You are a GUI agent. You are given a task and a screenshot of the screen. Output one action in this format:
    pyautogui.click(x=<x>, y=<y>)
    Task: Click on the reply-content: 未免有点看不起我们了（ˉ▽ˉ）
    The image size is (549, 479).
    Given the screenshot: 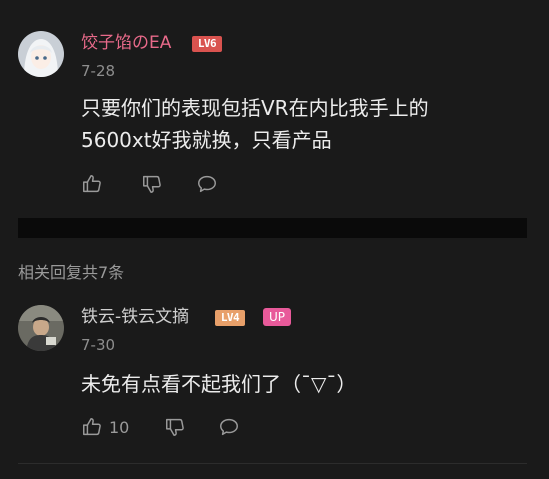 What is the action you would take?
    pyautogui.click(x=219, y=384)
    